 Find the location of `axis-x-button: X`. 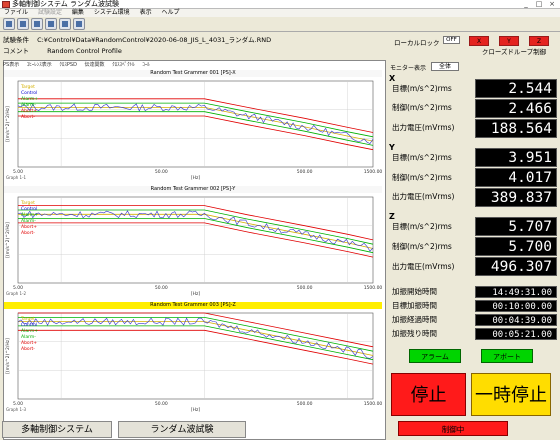

axis-x-button: X is located at coordinates (479, 41).